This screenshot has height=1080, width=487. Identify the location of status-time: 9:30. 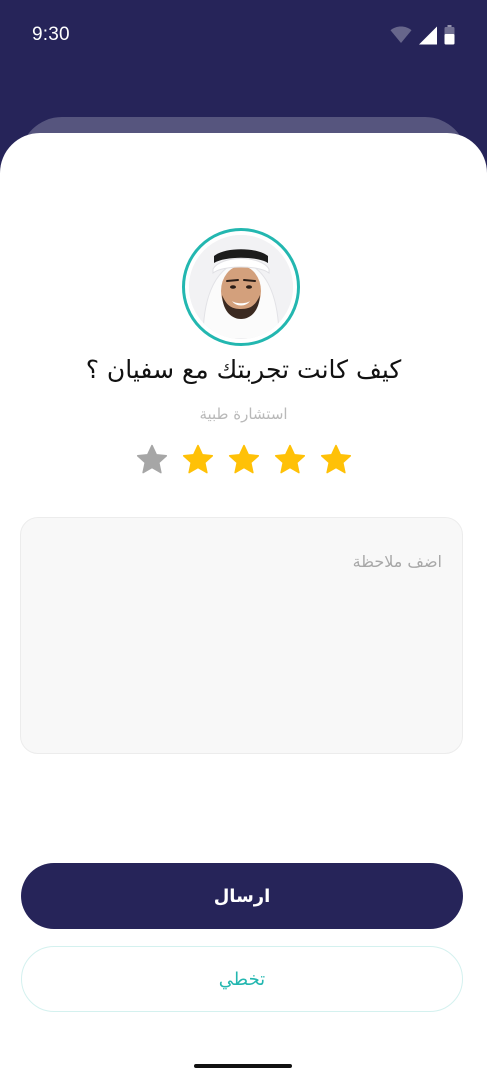
(51, 34).